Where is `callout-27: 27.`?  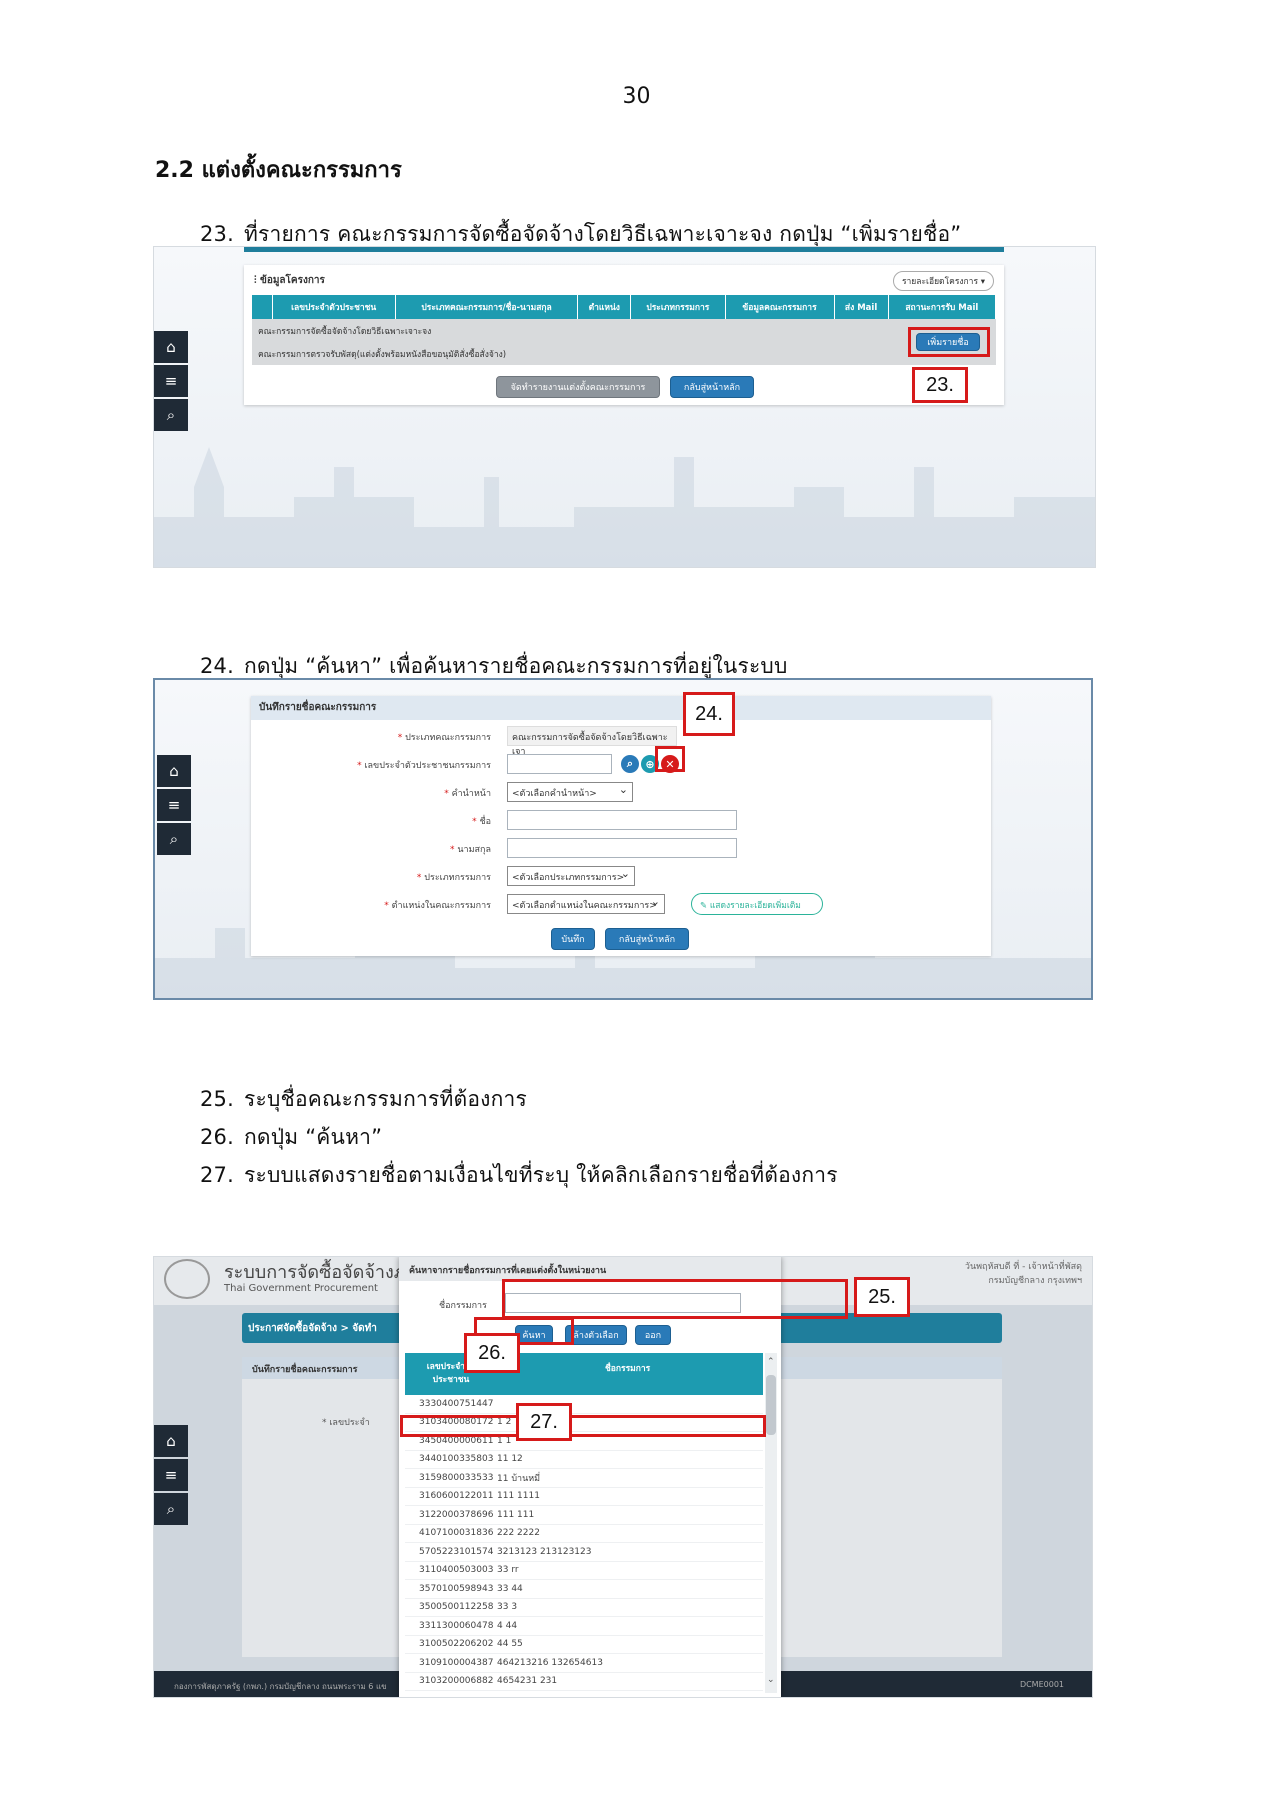
callout-27: 27. is located at coordinates (544, 1422).